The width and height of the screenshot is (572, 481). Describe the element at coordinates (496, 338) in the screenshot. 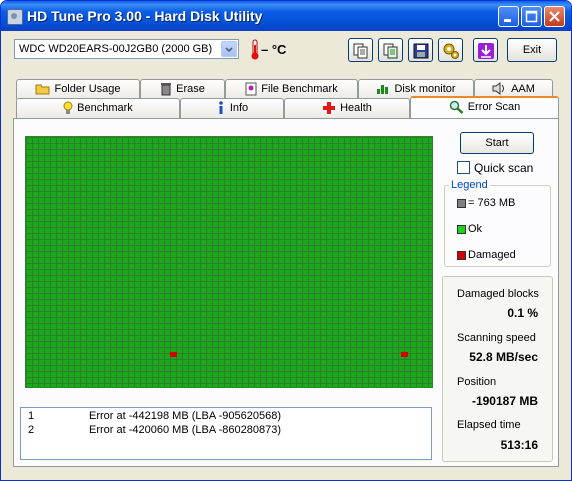

I see `scanning-speed-label: Scanning speed` at that location.